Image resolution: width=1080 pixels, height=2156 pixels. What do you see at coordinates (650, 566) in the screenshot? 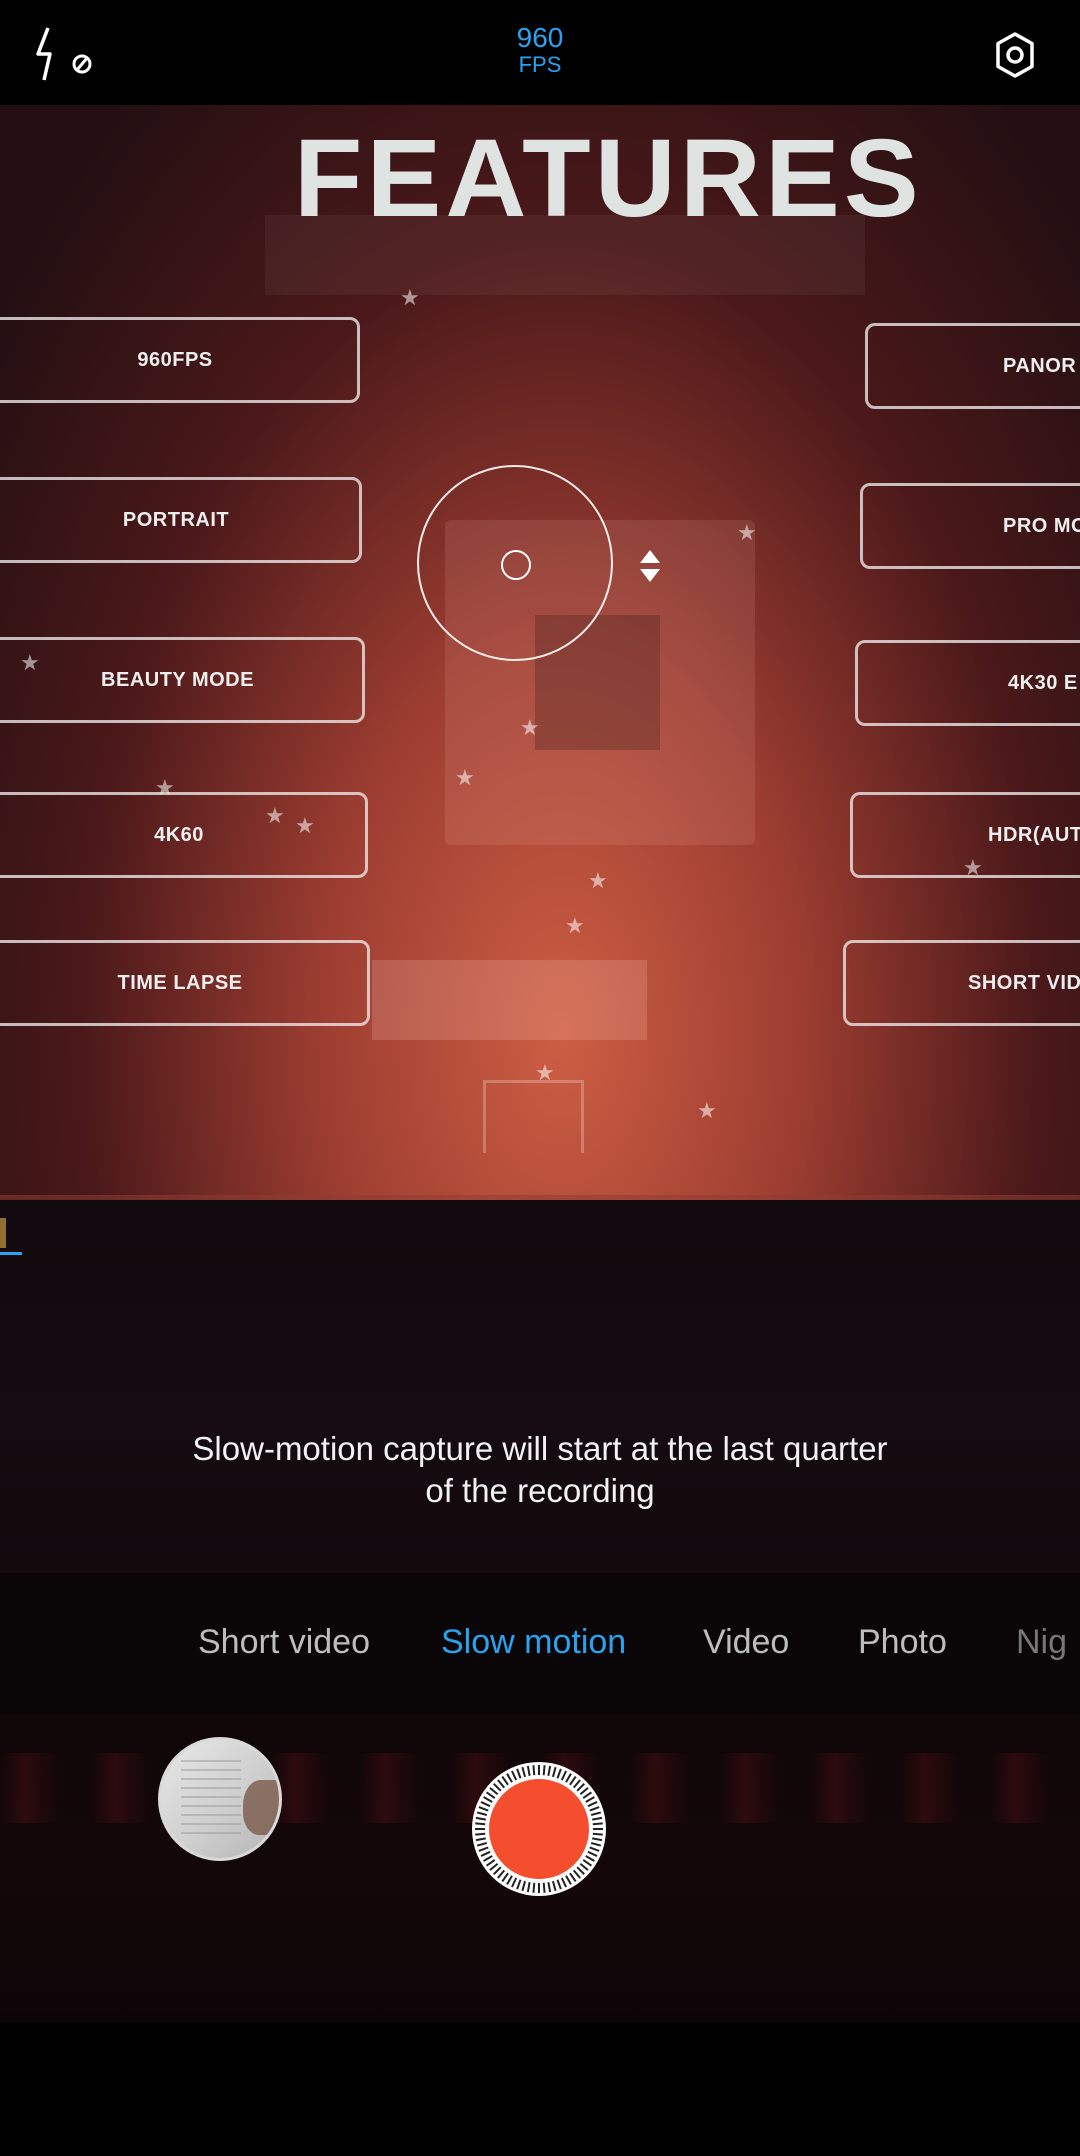
I see `exposure-arrows-icon` at bounding box center [650, 566].